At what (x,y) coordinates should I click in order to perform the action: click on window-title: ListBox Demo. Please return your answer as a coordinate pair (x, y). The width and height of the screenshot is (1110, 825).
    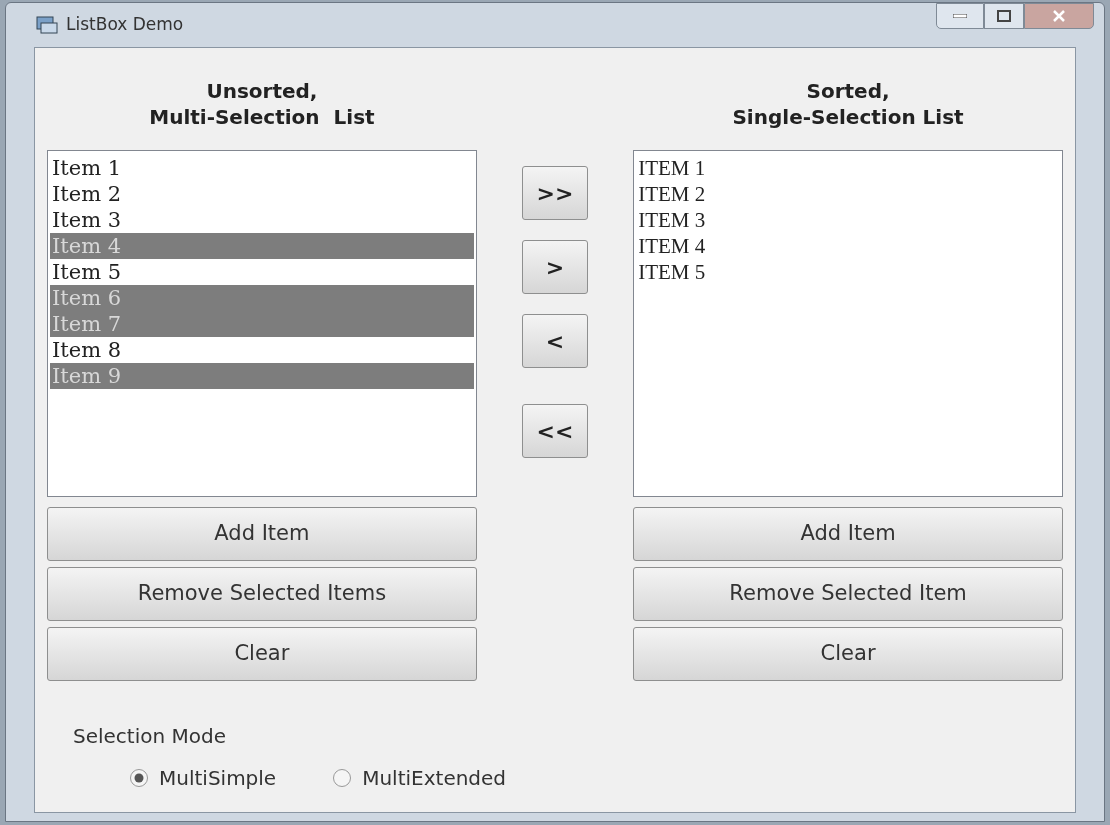
    Looking at the image, I should click on (125, 25).